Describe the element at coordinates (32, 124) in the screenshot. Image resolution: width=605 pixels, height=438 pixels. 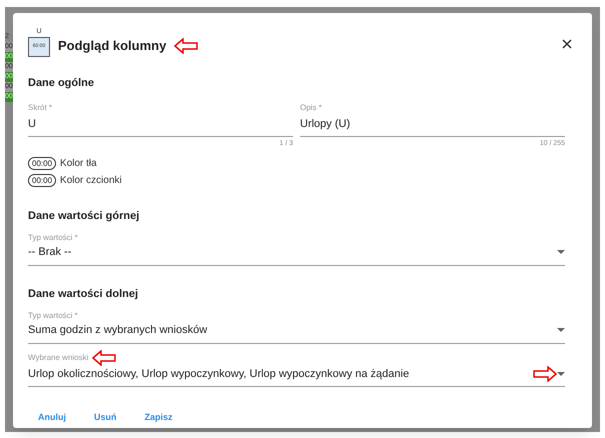
I see `field-value: U` at that location.